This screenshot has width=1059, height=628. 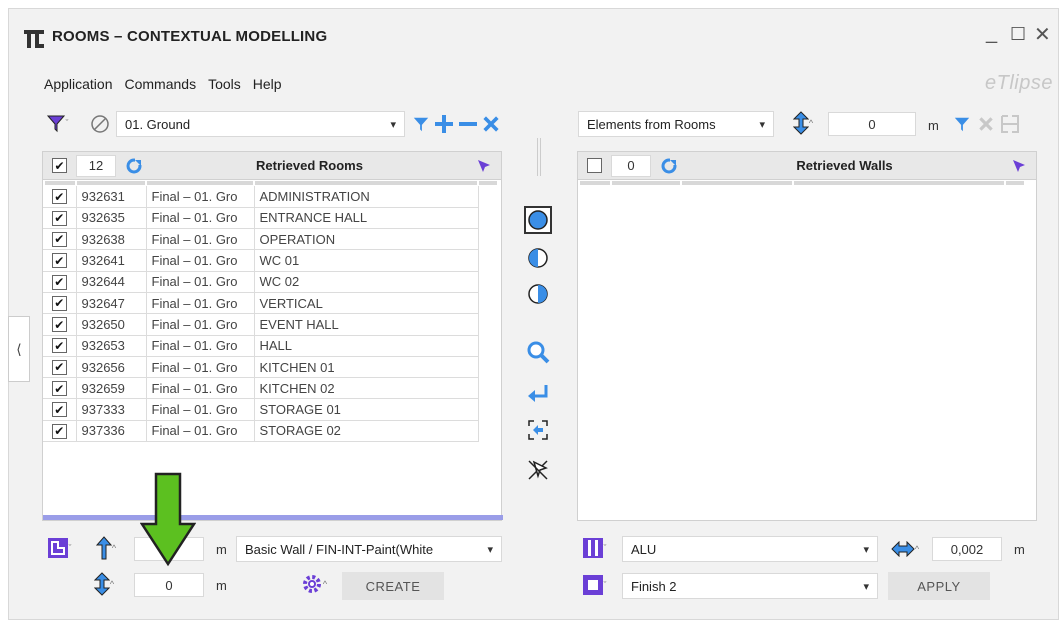 What do you see at coordinates (1042, 34) in the screenshot?
I see `close-button: ✕` at bounding box center [1042, 34].